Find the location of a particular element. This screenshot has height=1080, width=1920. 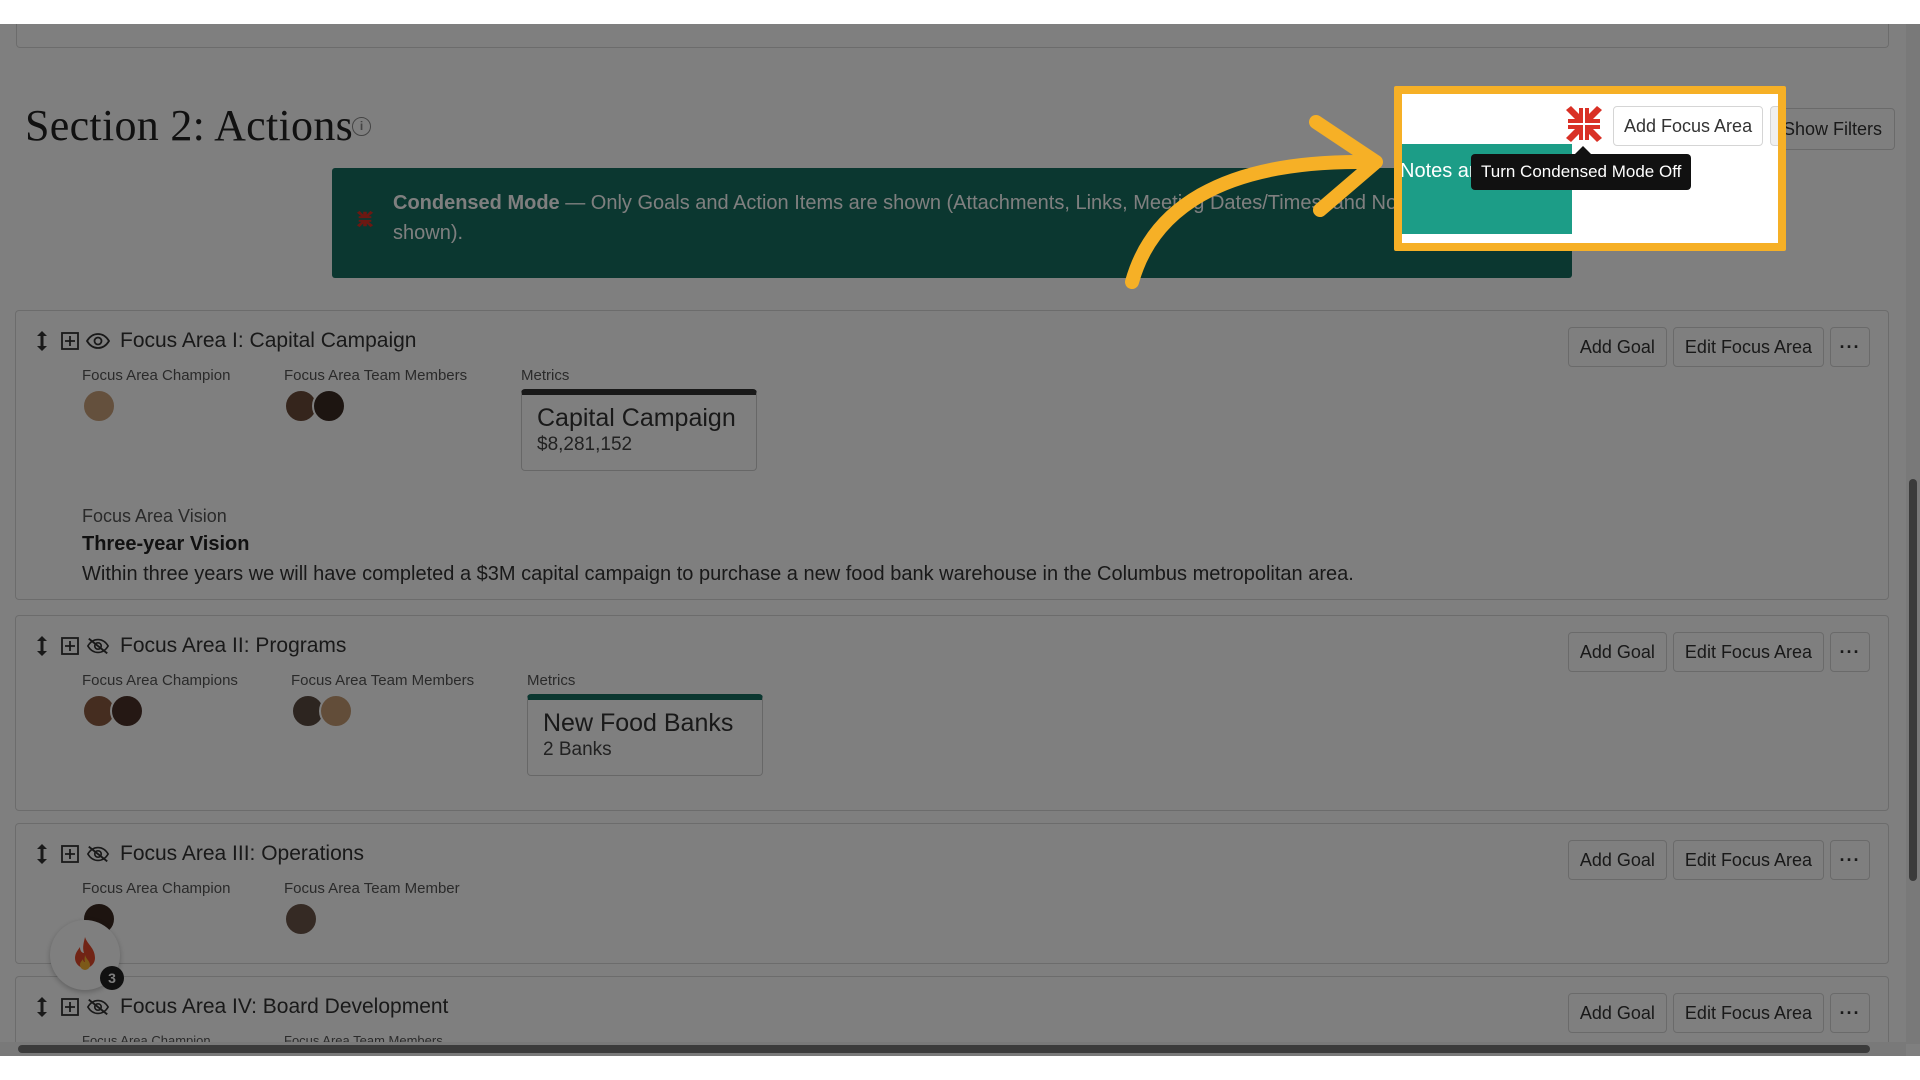

metric-card: Capital Campaign $8,281,152 is located at coordinates (639, 430).